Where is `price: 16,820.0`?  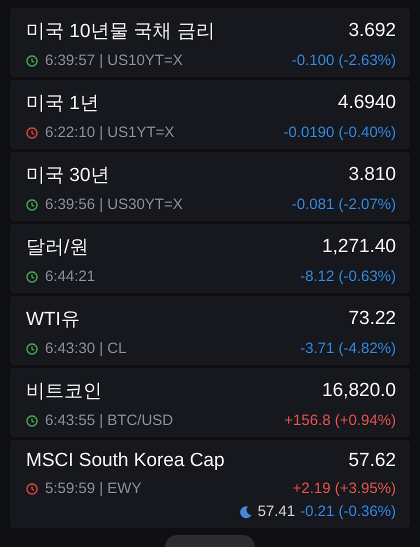
price: 16,820.0 is located at coordinates (359, 391).